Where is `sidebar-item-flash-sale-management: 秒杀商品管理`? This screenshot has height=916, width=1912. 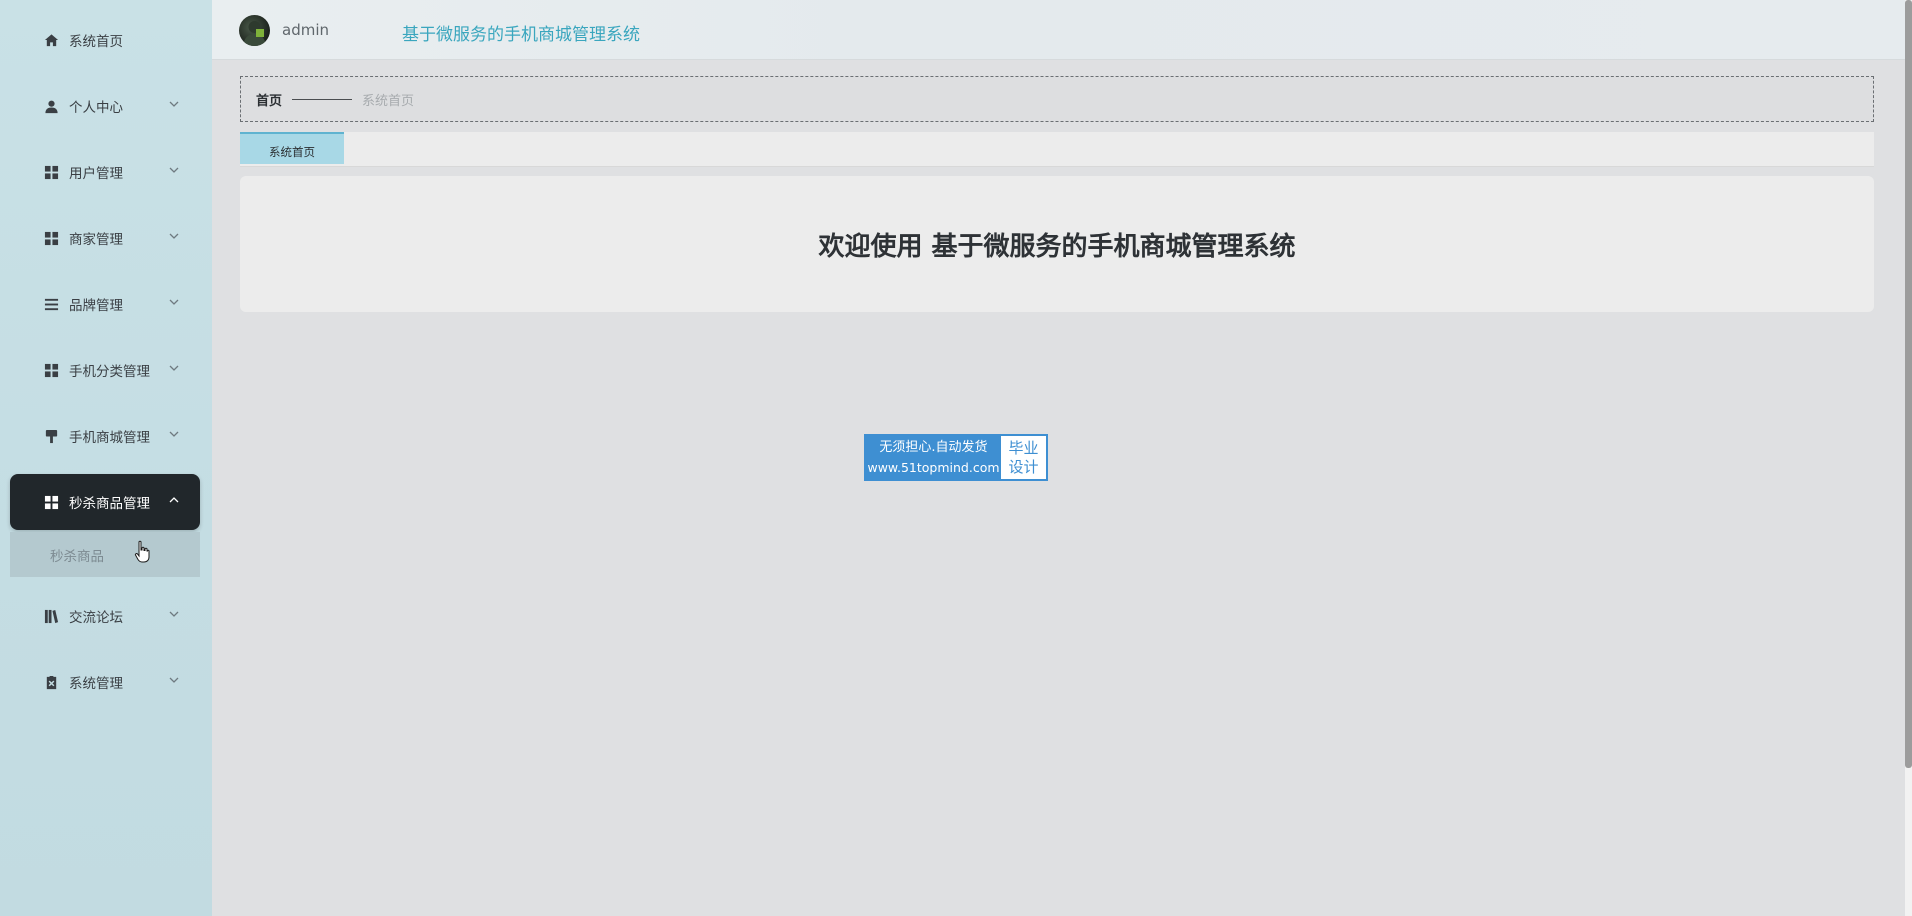 sidebar-item-flash-sale-management: 秒杀商品管理 is located at coordinates (105, 502).